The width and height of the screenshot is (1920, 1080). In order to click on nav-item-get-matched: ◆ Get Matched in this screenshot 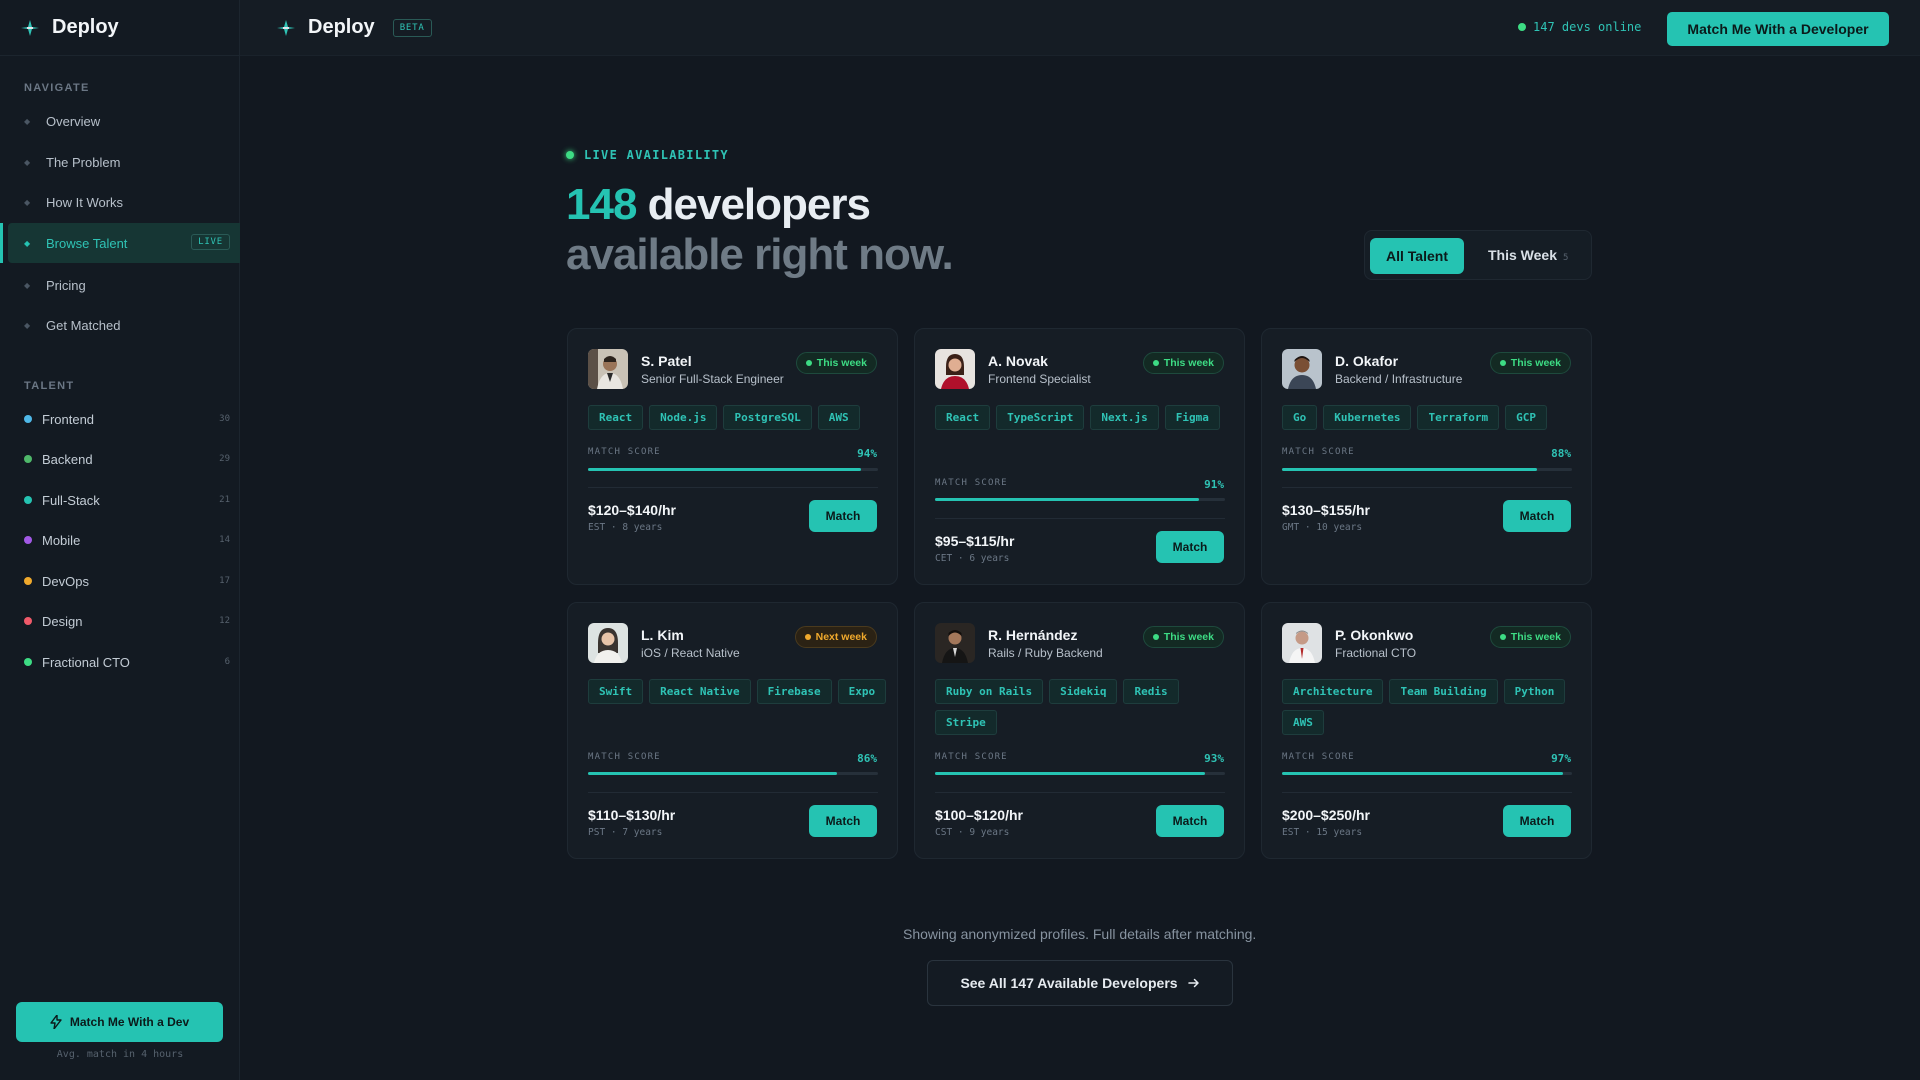, I will do `click(124, 325)`.